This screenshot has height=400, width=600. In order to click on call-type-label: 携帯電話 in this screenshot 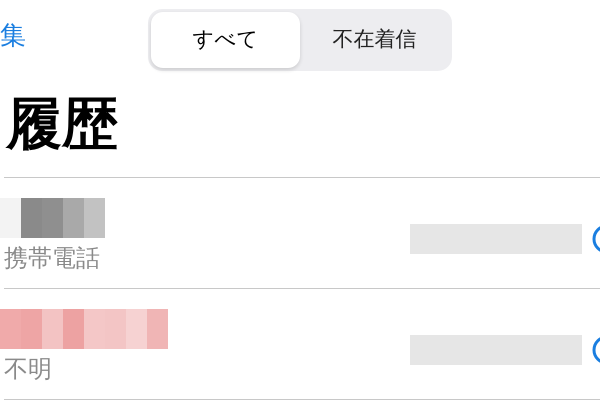, I will do `click(52, 258)`.